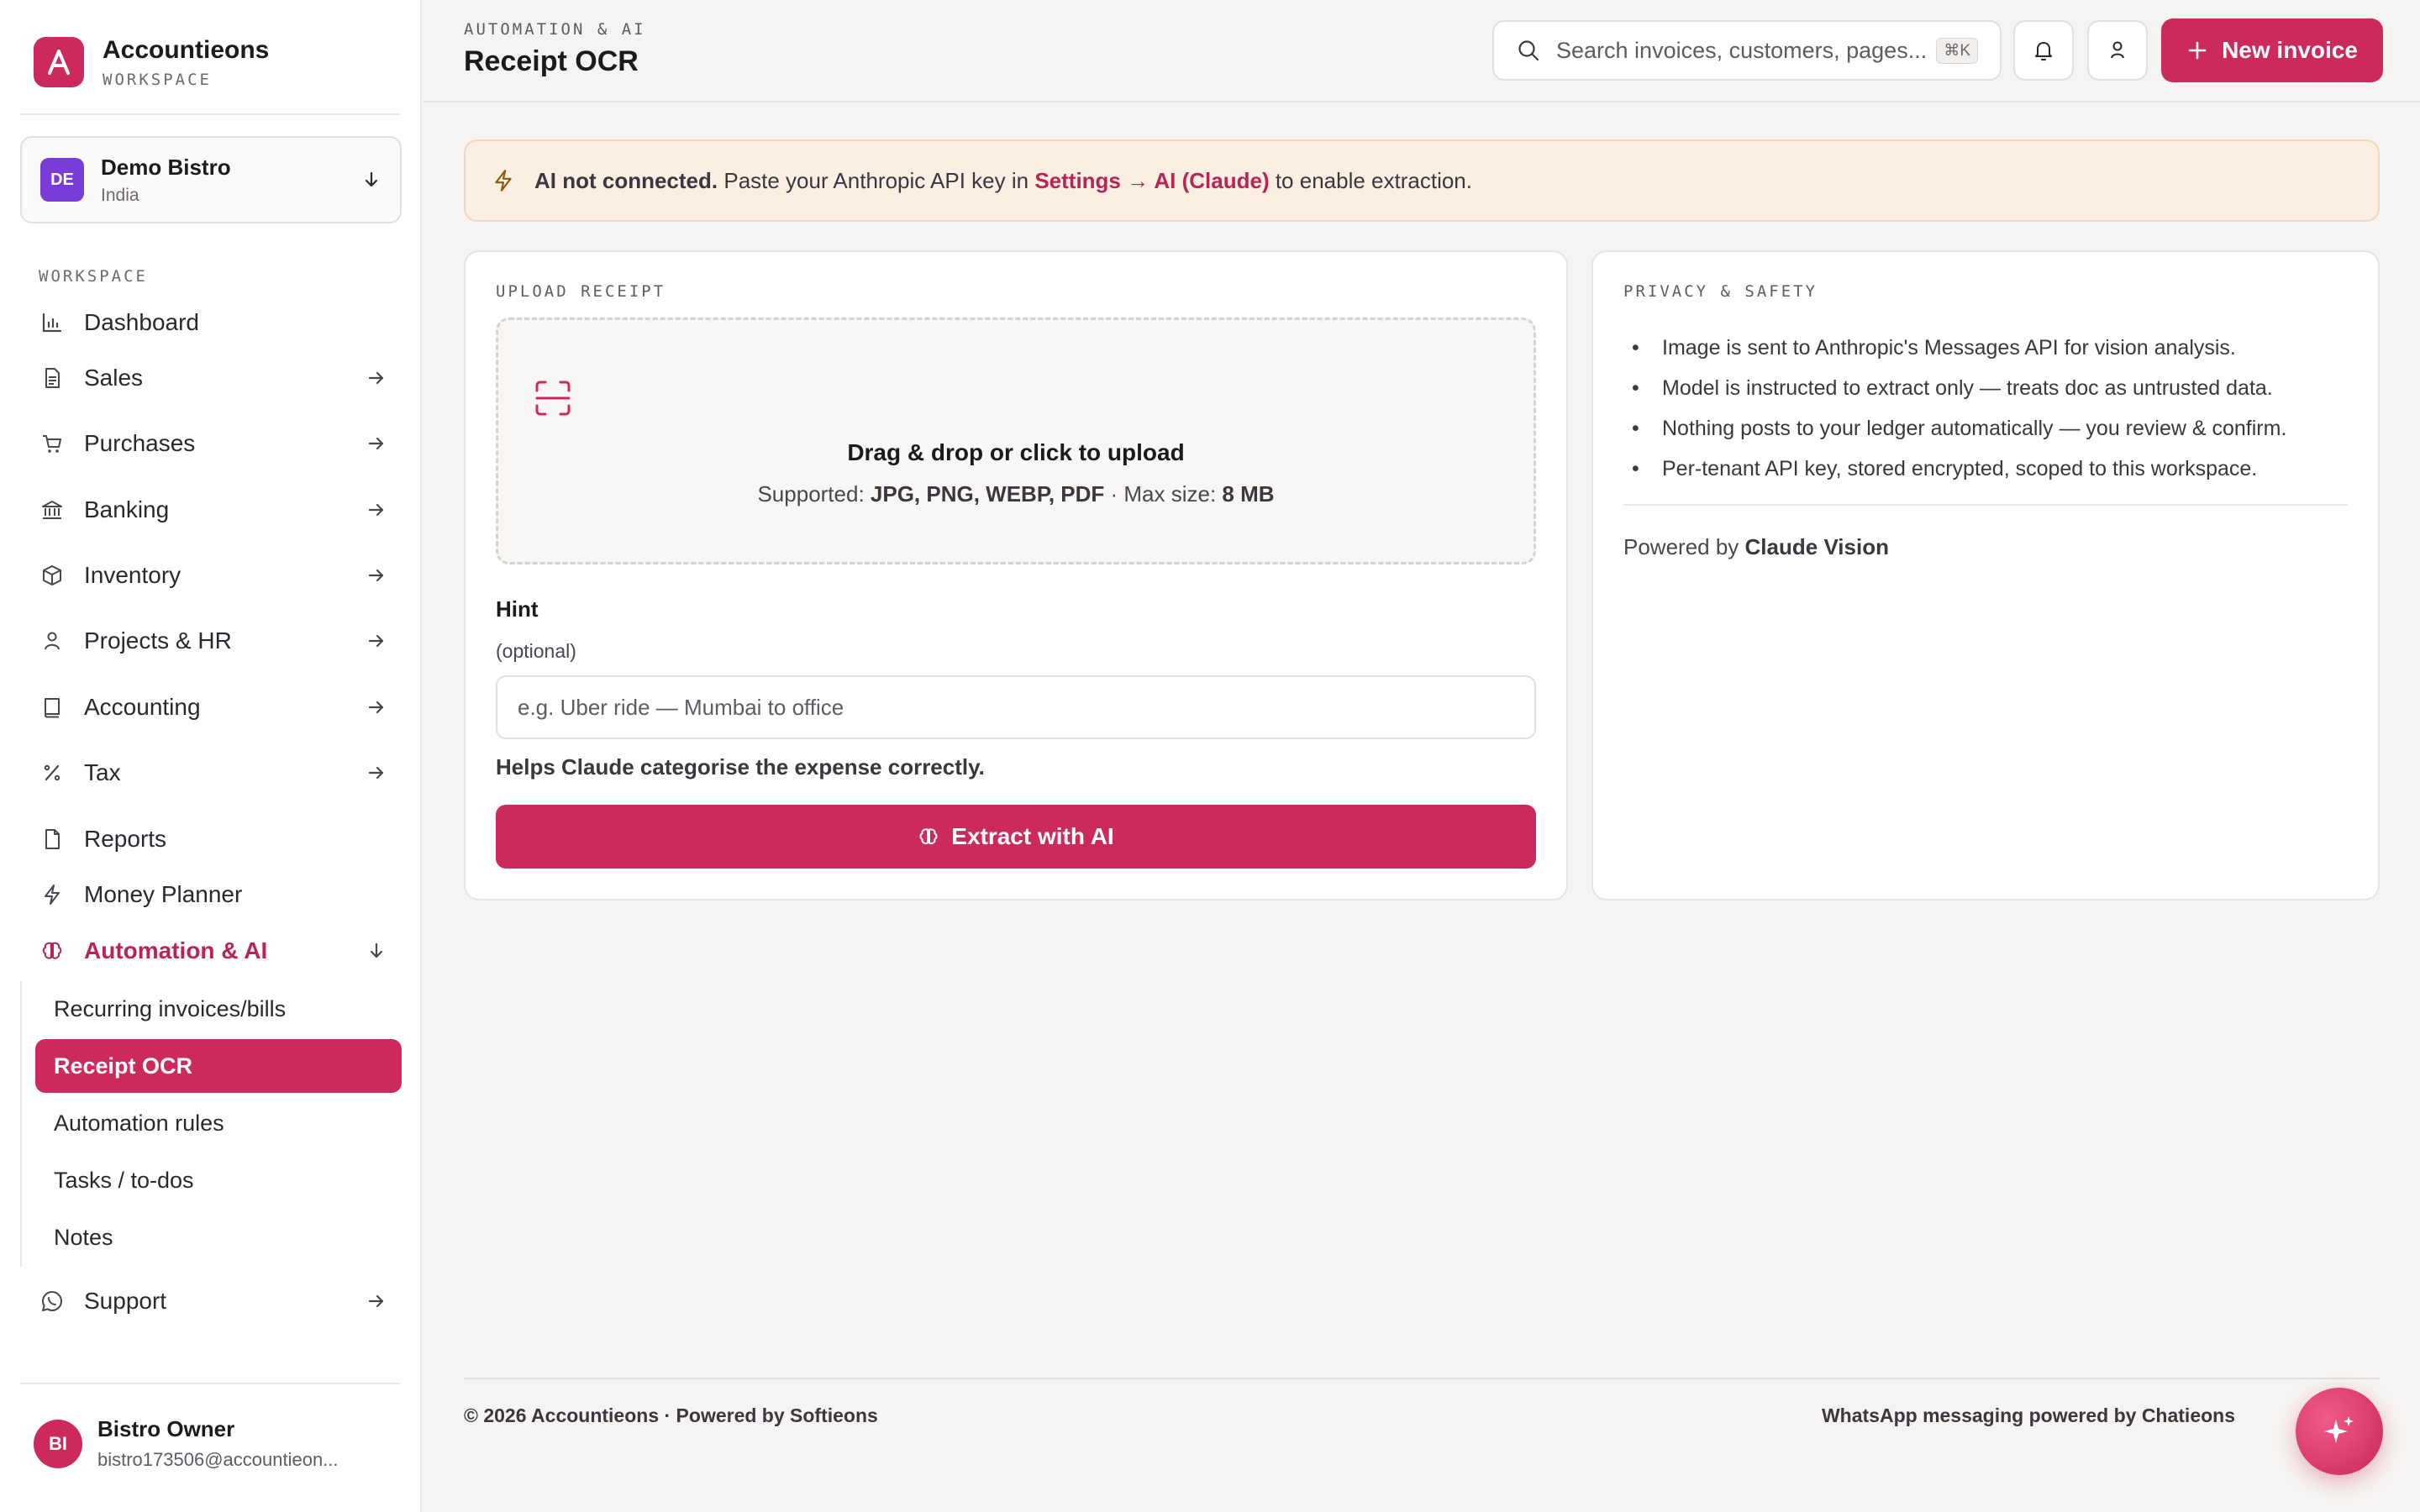 The width and height of the screenshot is (2420, 1512). Describe the element at coordinates (214, 323) in the screenshot. I see `sidebar-item-dashboard: Dashboard` at that location.